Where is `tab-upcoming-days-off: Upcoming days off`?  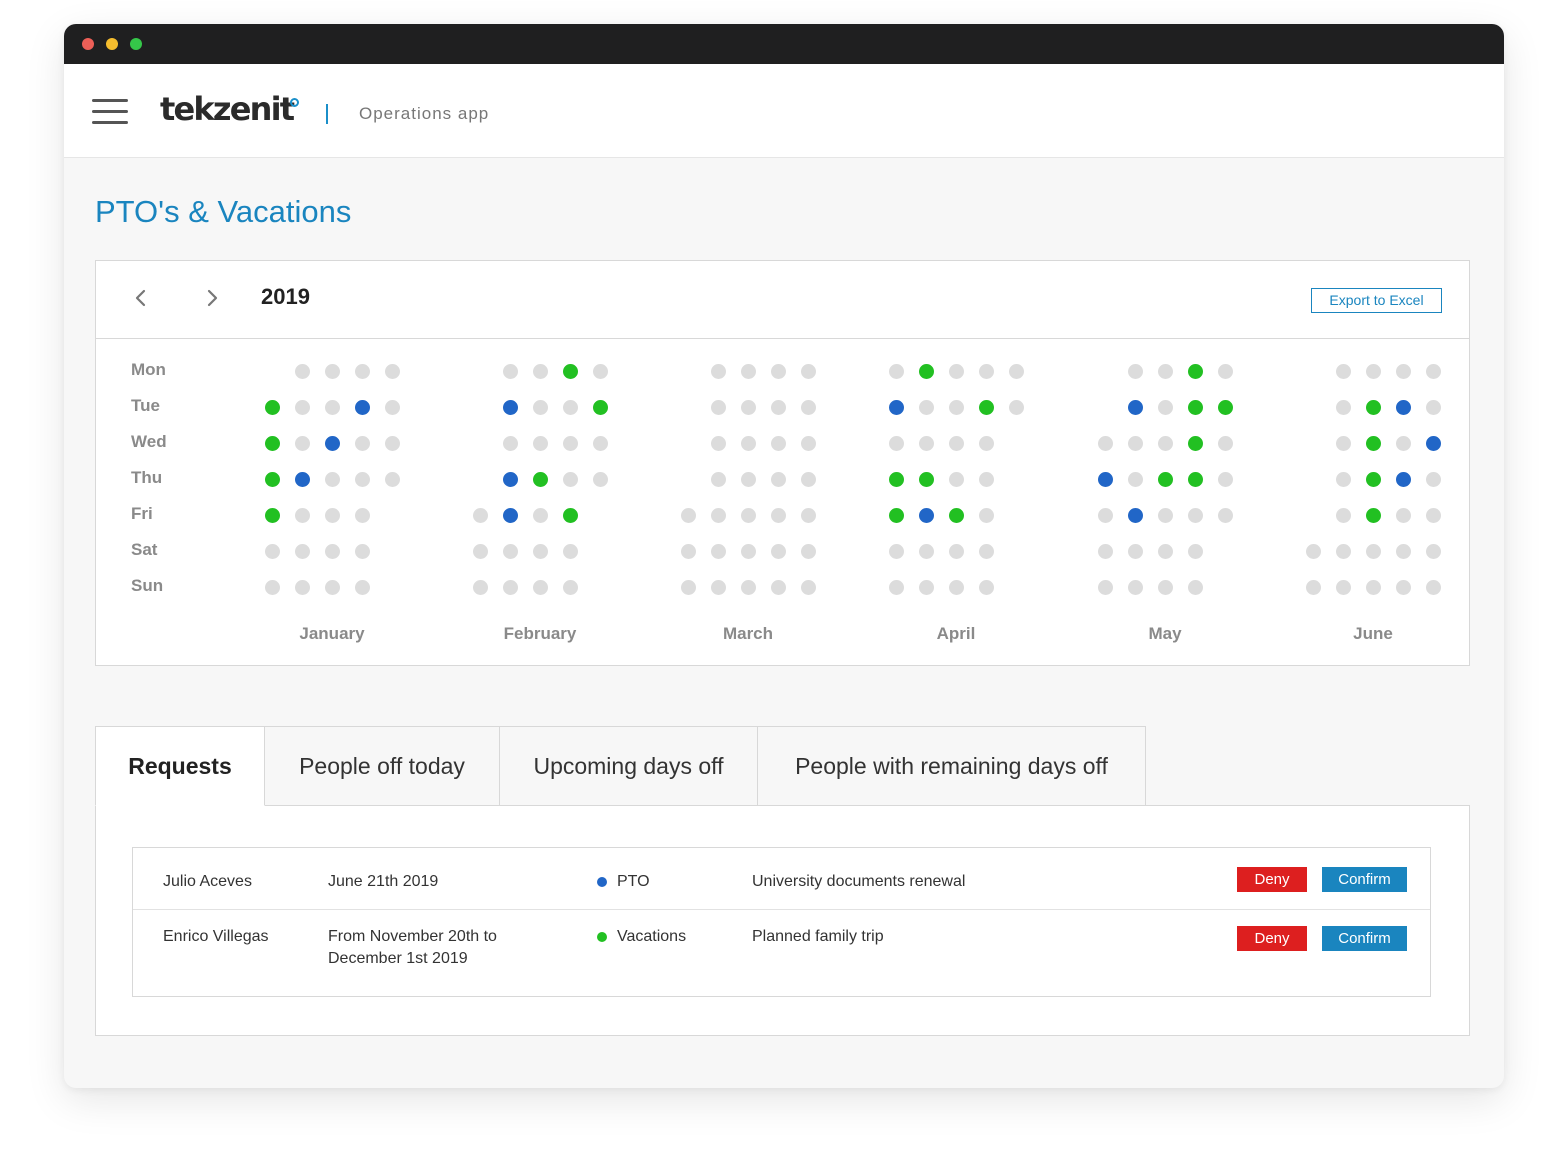 tab-upcoming-days-off: Upcoming days off is located at coordinates (628, 766).